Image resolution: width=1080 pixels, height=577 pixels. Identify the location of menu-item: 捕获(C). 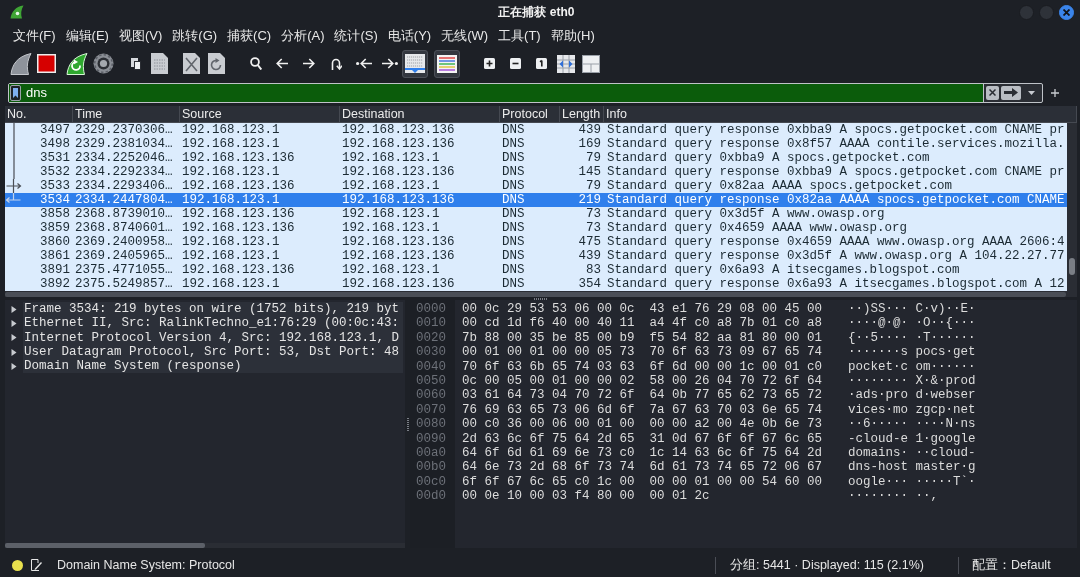
(249, 35).